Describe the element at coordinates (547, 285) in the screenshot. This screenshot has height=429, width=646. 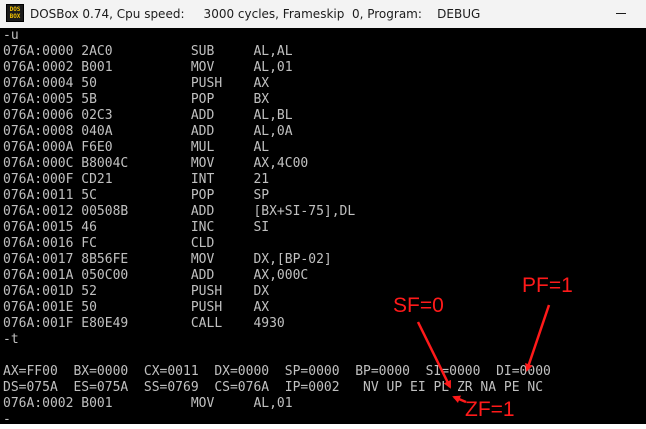
I see `pf-annotation-label: PF=1` at that location.